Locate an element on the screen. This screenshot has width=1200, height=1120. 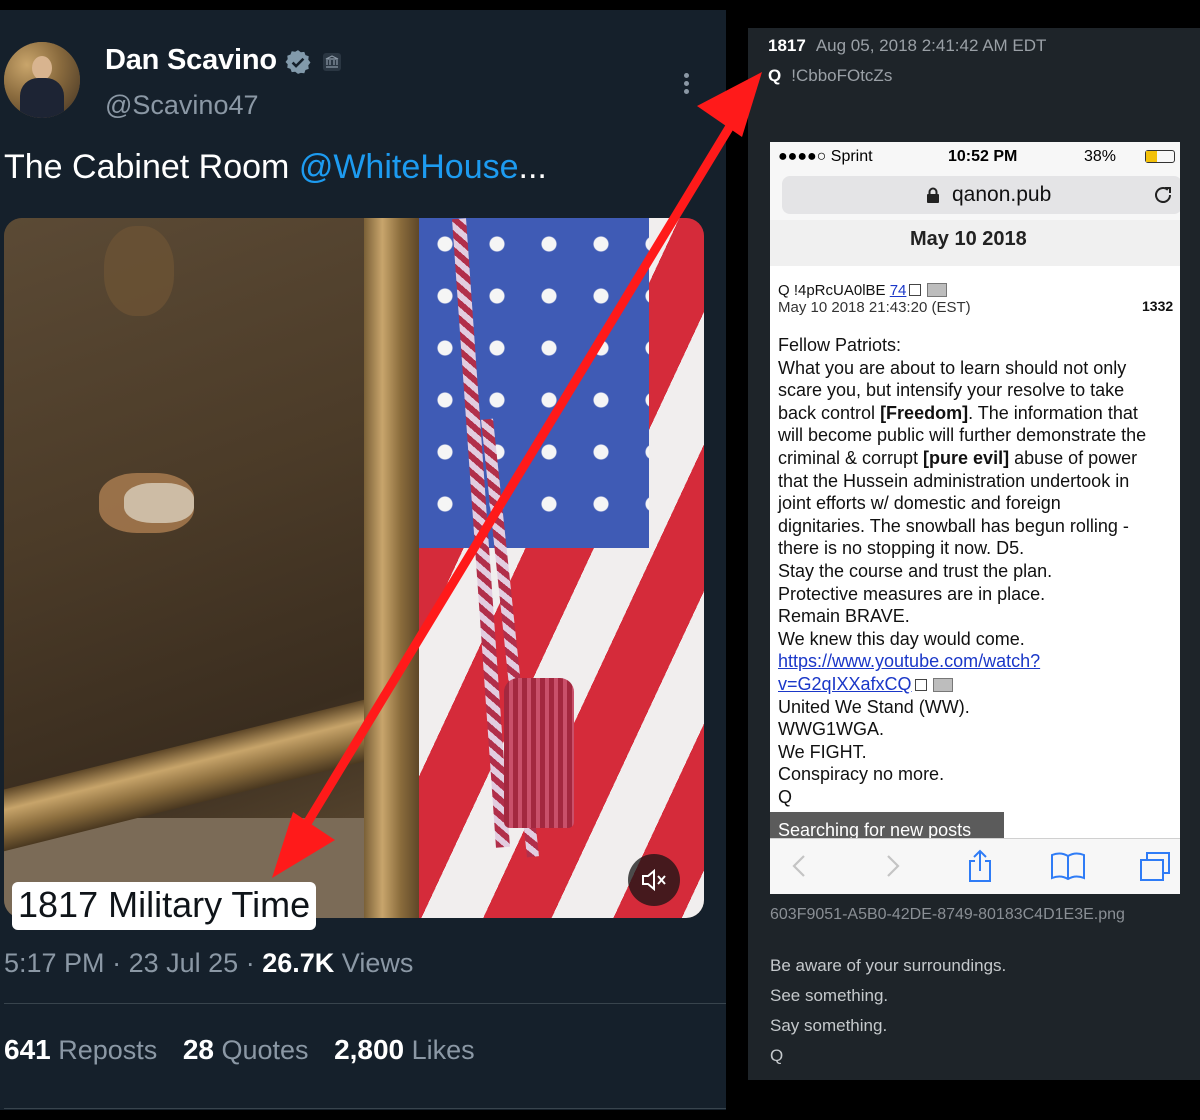
arrowhead-top is located at coordinates (729, 104).